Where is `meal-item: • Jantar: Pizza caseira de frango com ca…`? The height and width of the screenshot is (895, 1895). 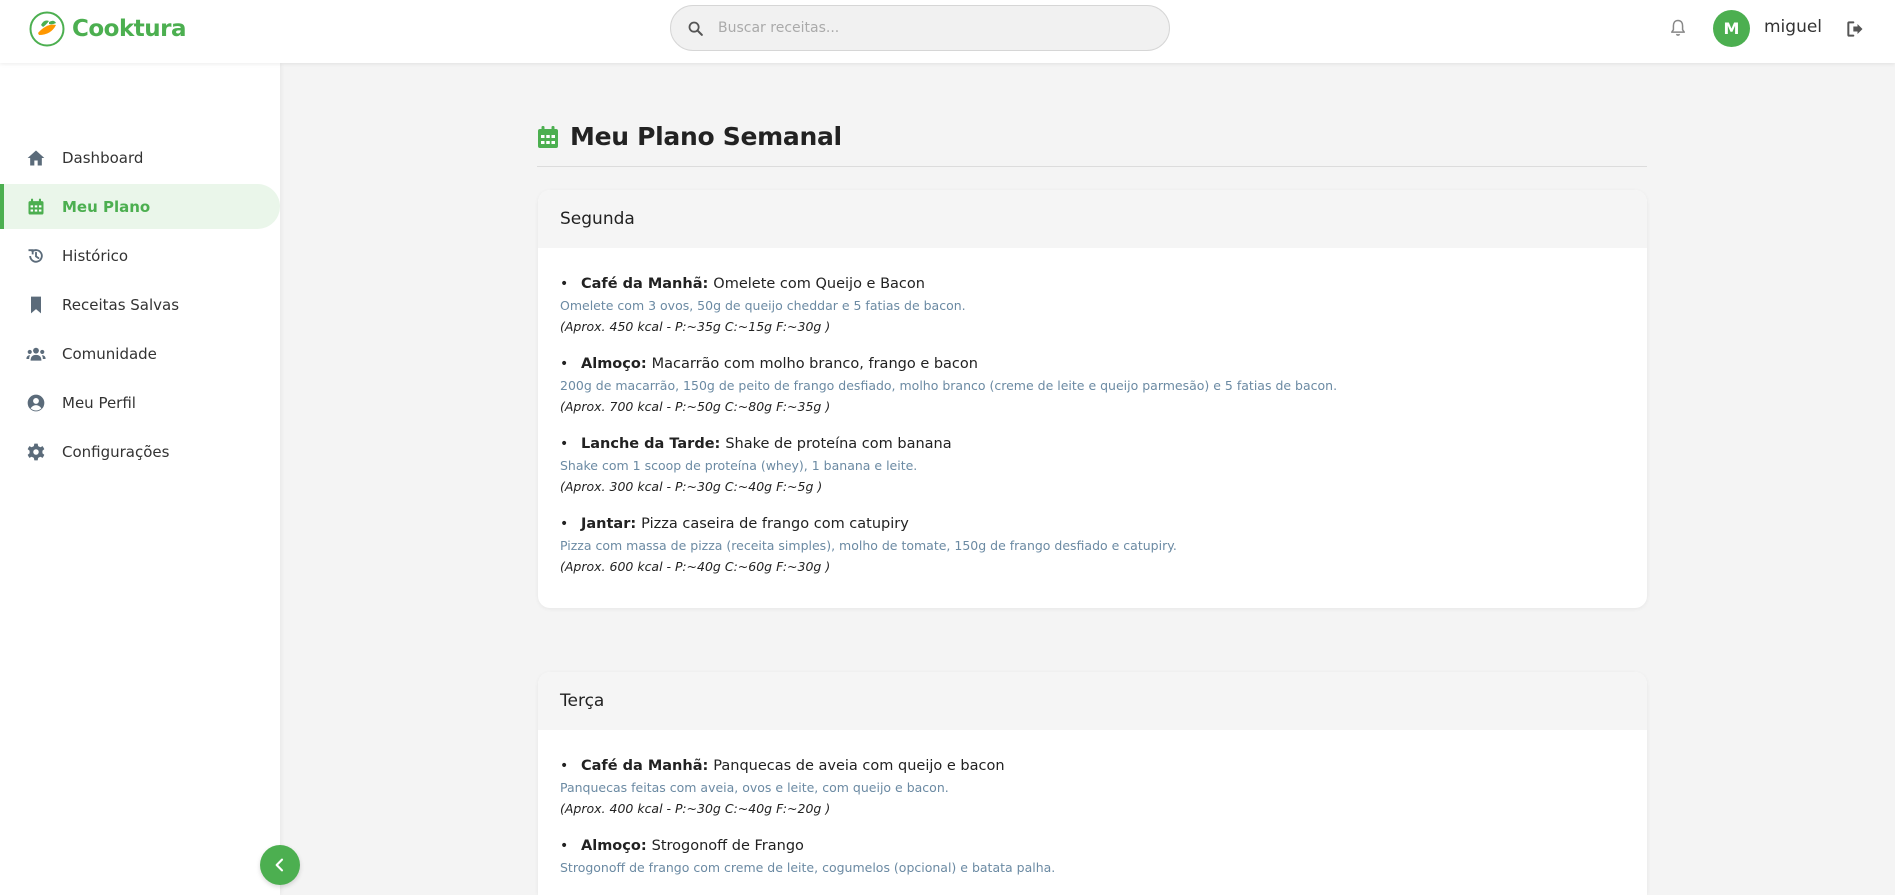
meal-item: • Jantar: Pizza caseira de frango com ca… is located at coordinates (1092, 545).